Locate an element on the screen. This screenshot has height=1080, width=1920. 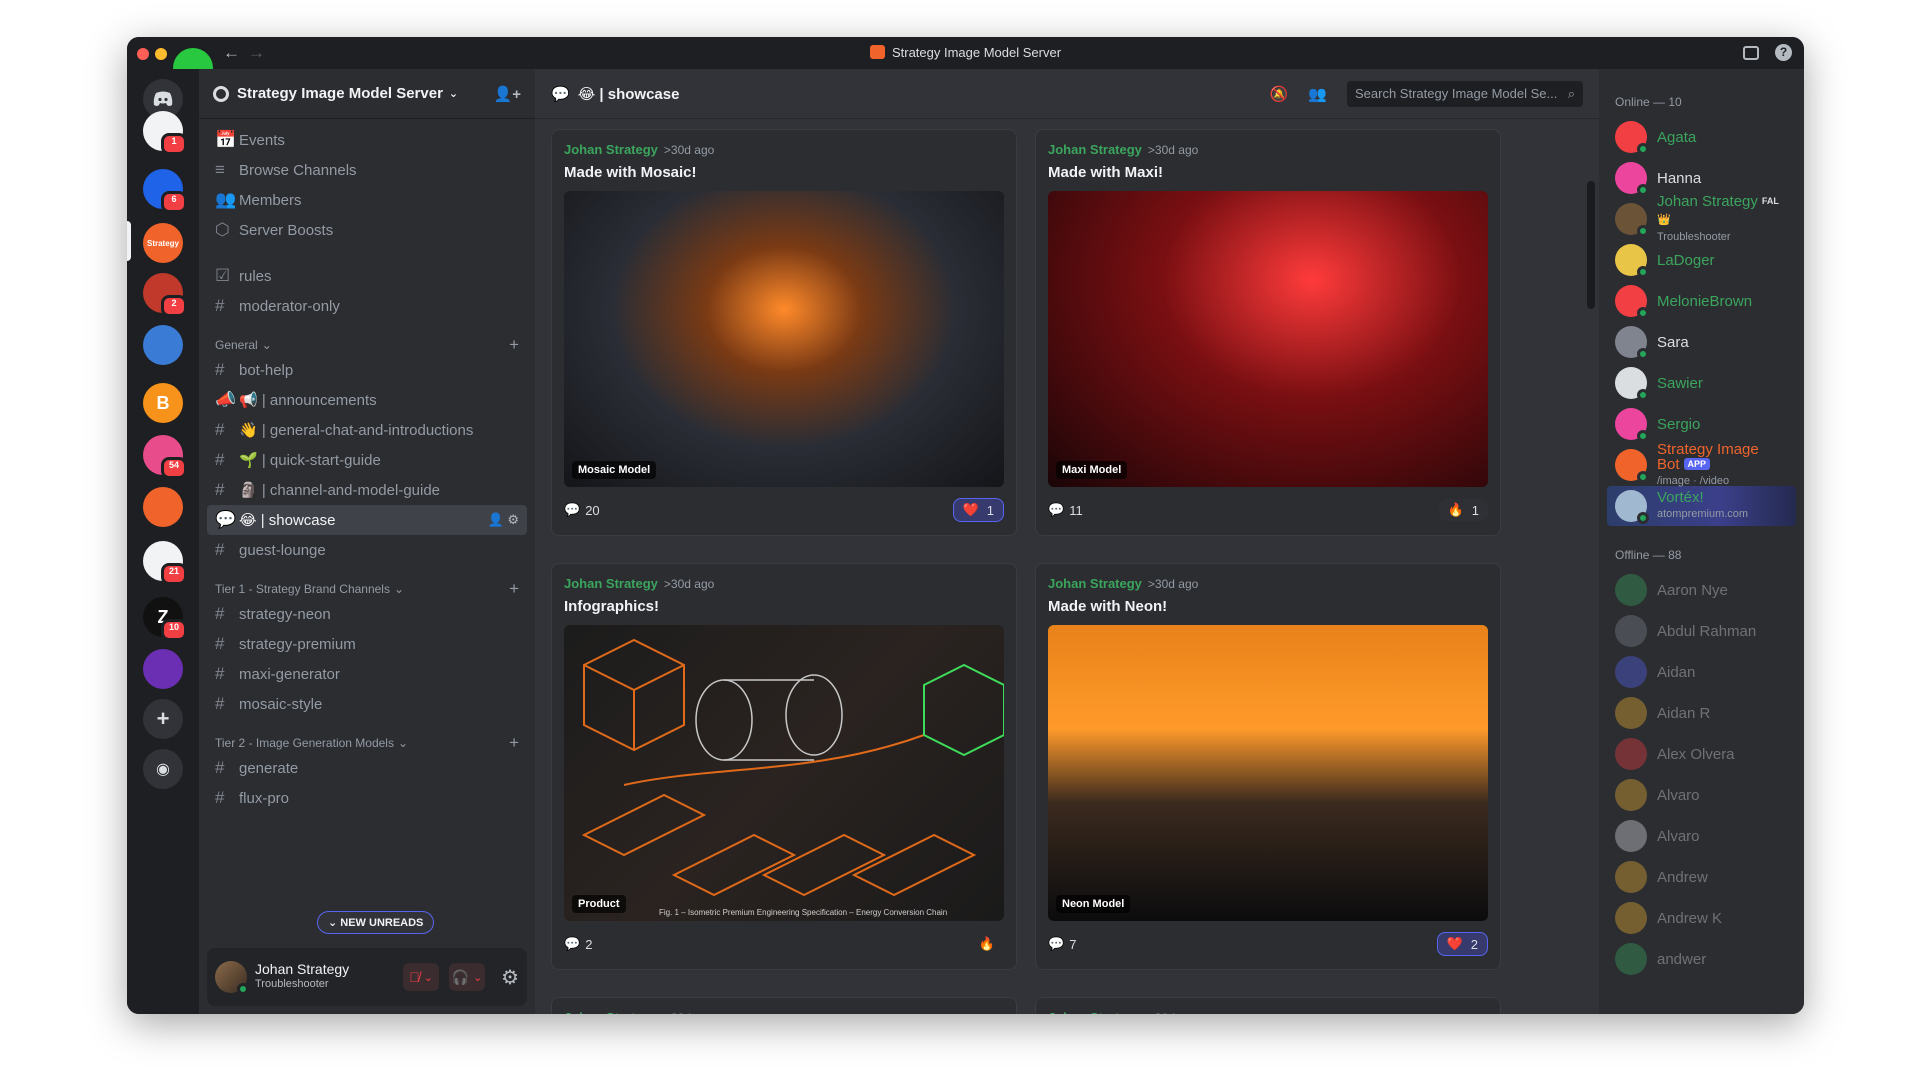
search-input: Search Strategy Image Model Se... ⌕ is located at coordinates (1465, 93).